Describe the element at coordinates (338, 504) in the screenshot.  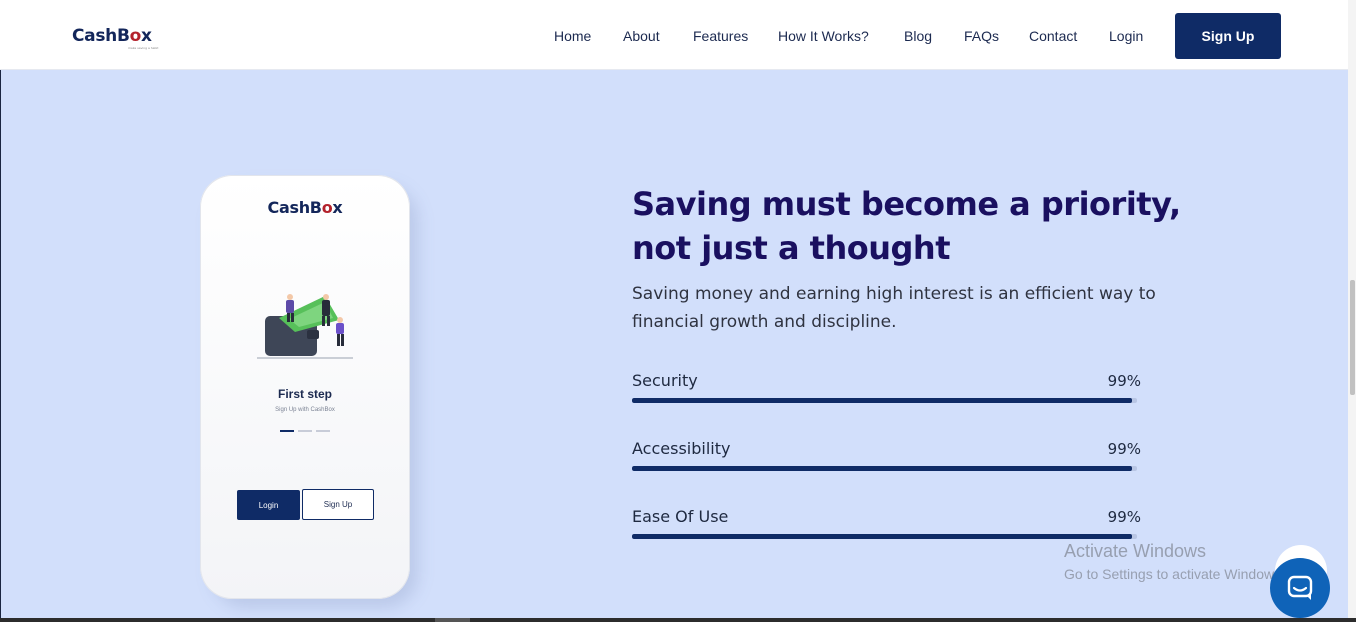
I see `phone-signup-button: Sign Up` at that location.